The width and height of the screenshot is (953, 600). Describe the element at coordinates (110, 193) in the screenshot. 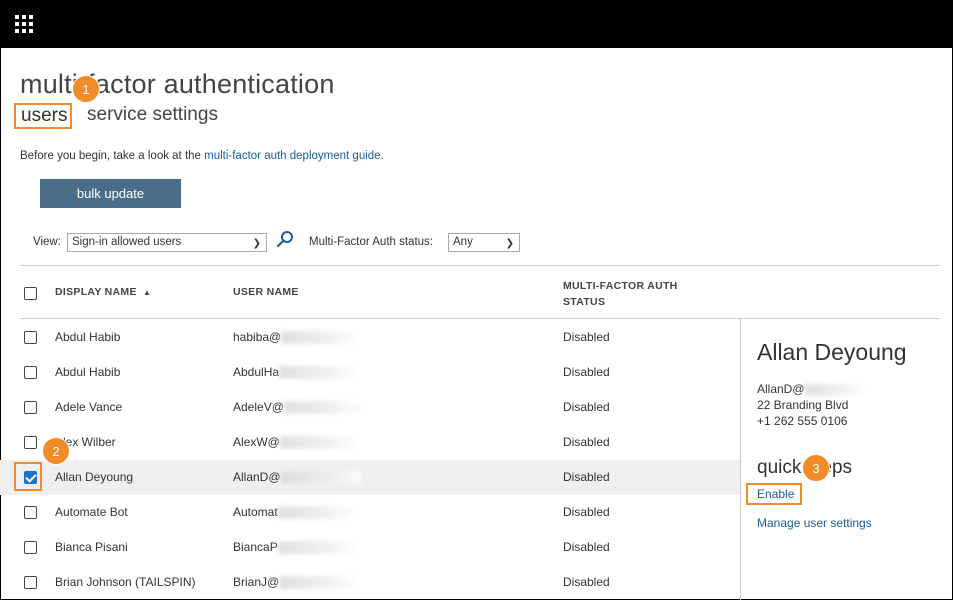

I see `bulk-update-button: bulk update` at that location.